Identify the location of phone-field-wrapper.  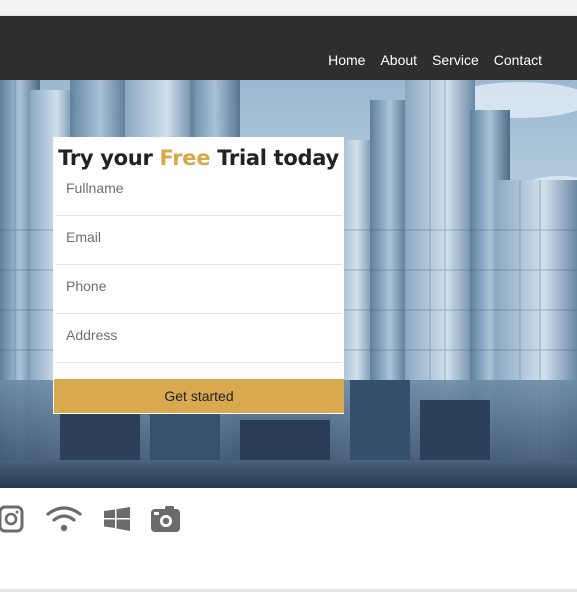
(199, 289).